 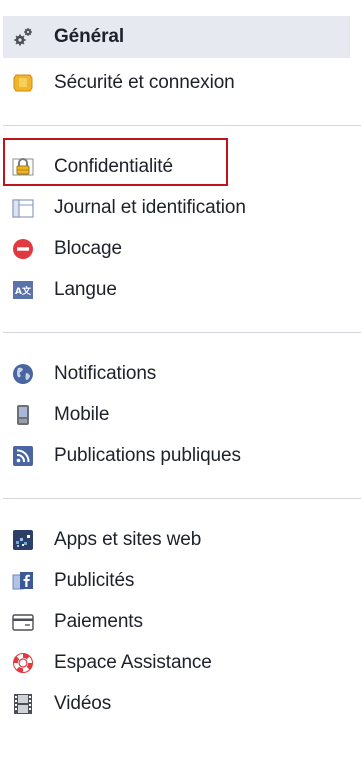 What do you see at coordinates (23, 249) in the screenshot?
I see `block-icon` at bounding box center [23, 249].